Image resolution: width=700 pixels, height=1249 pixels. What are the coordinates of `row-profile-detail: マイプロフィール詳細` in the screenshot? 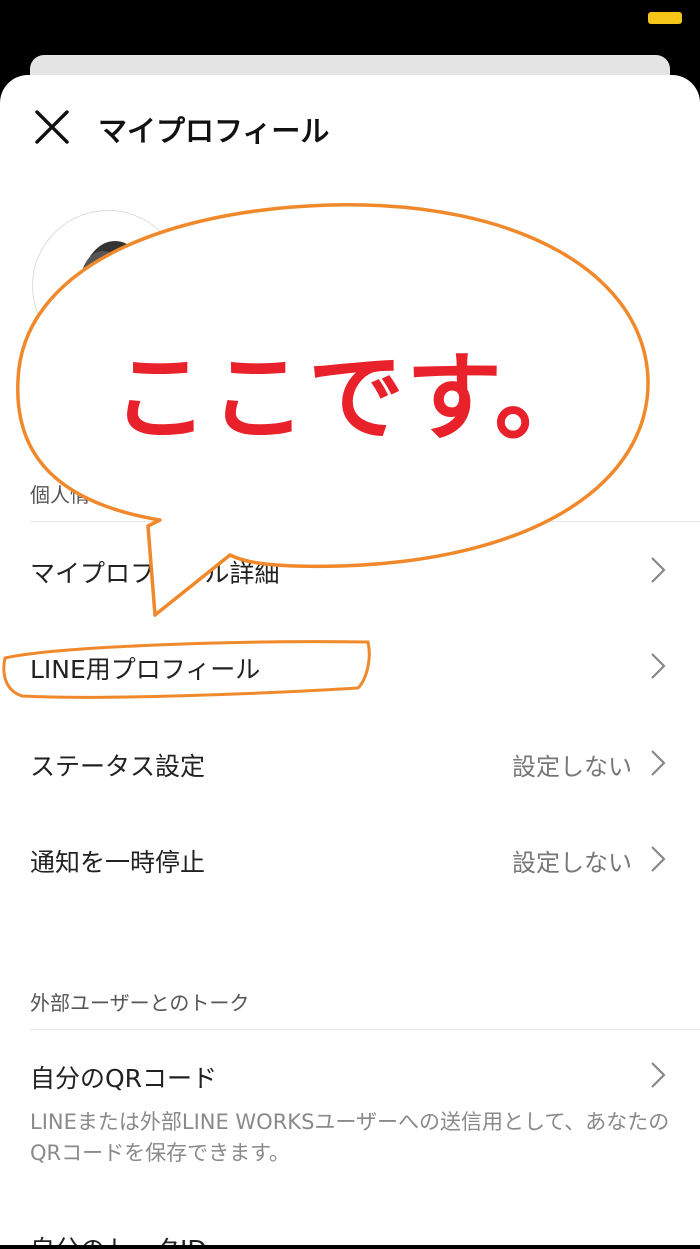 It's located at (350, 572).